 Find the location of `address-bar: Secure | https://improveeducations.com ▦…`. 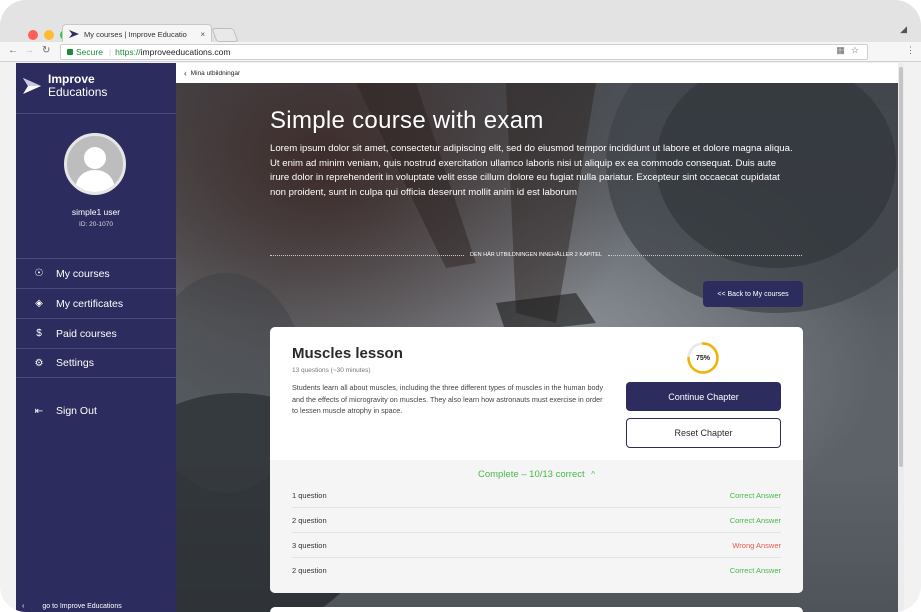

address-bar: Secure | https://improveeducations.com ▦… is located at coordinates (464, 52).